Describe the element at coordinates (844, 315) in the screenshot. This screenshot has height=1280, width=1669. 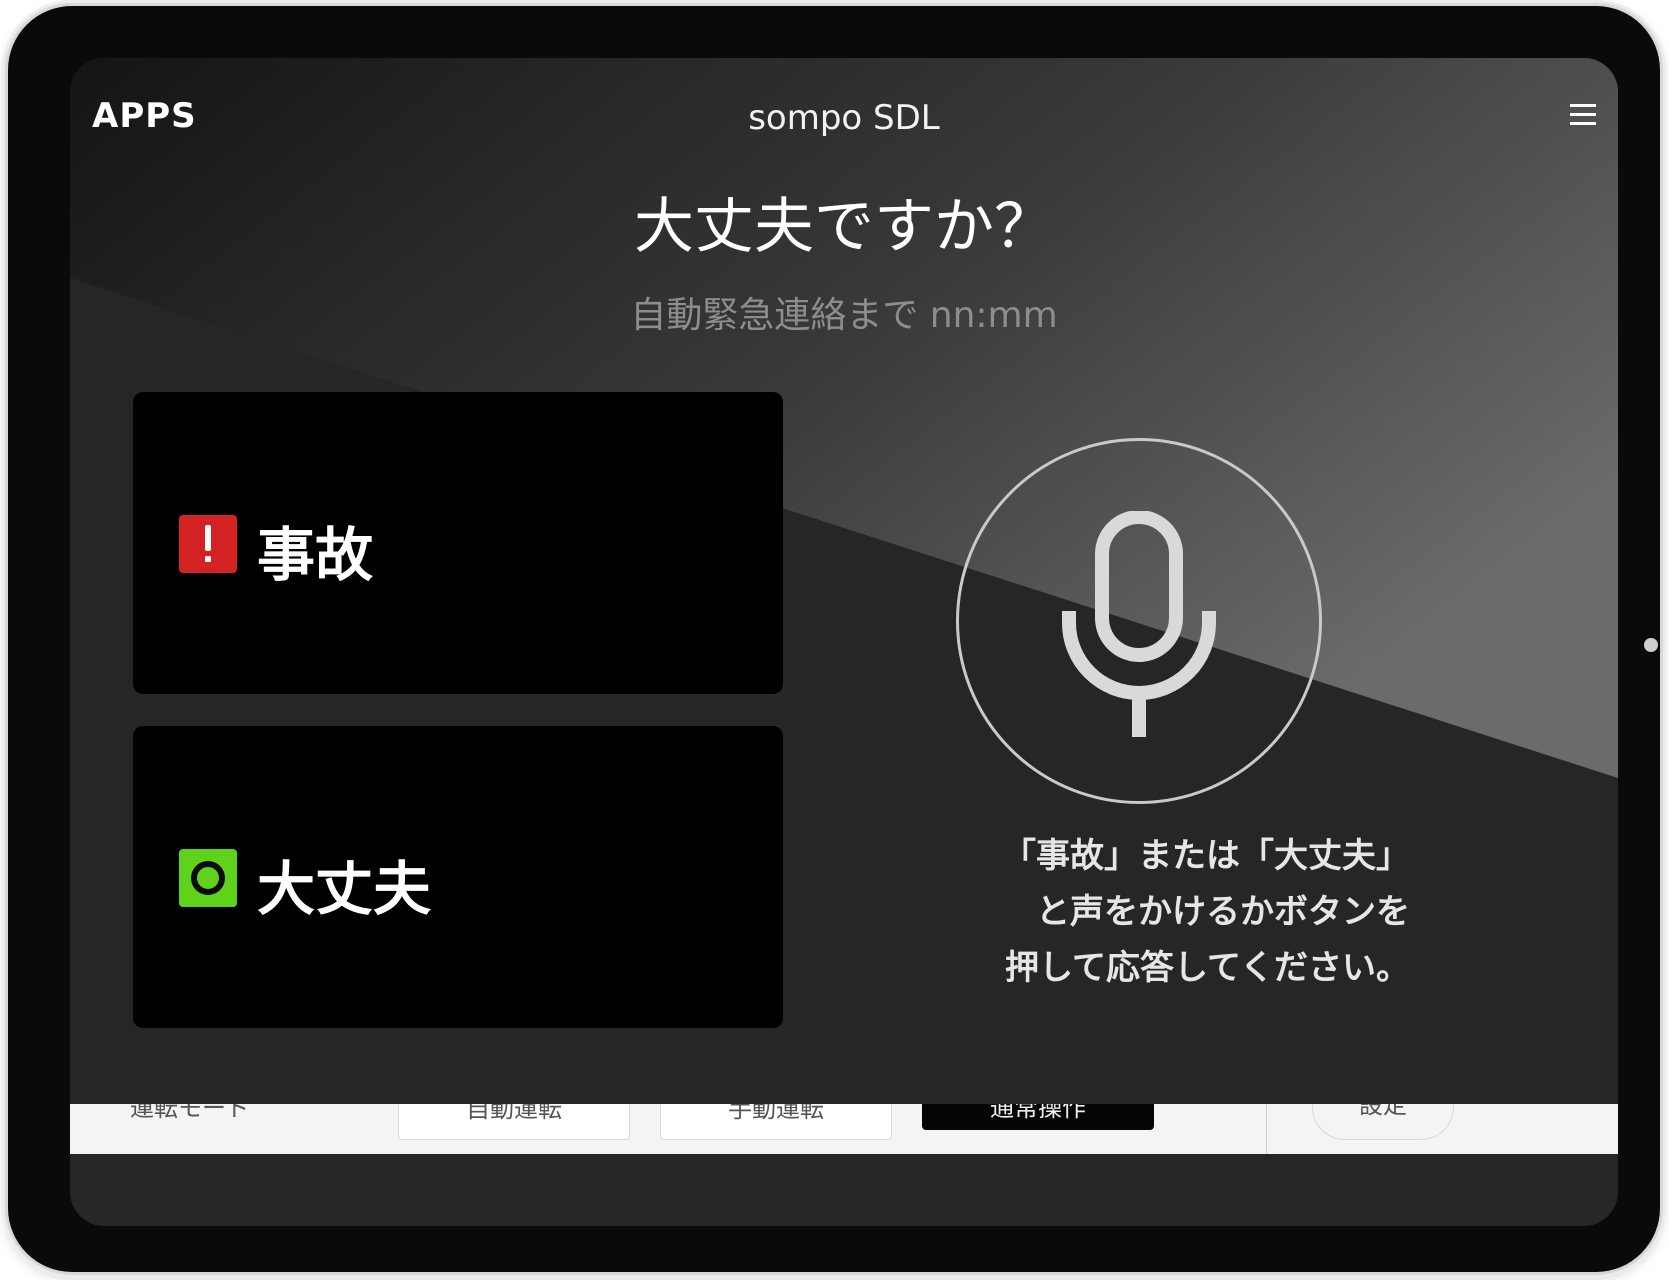
I see `emergency-countdown: 自動緊急連絡まで nn:mm` at that location.